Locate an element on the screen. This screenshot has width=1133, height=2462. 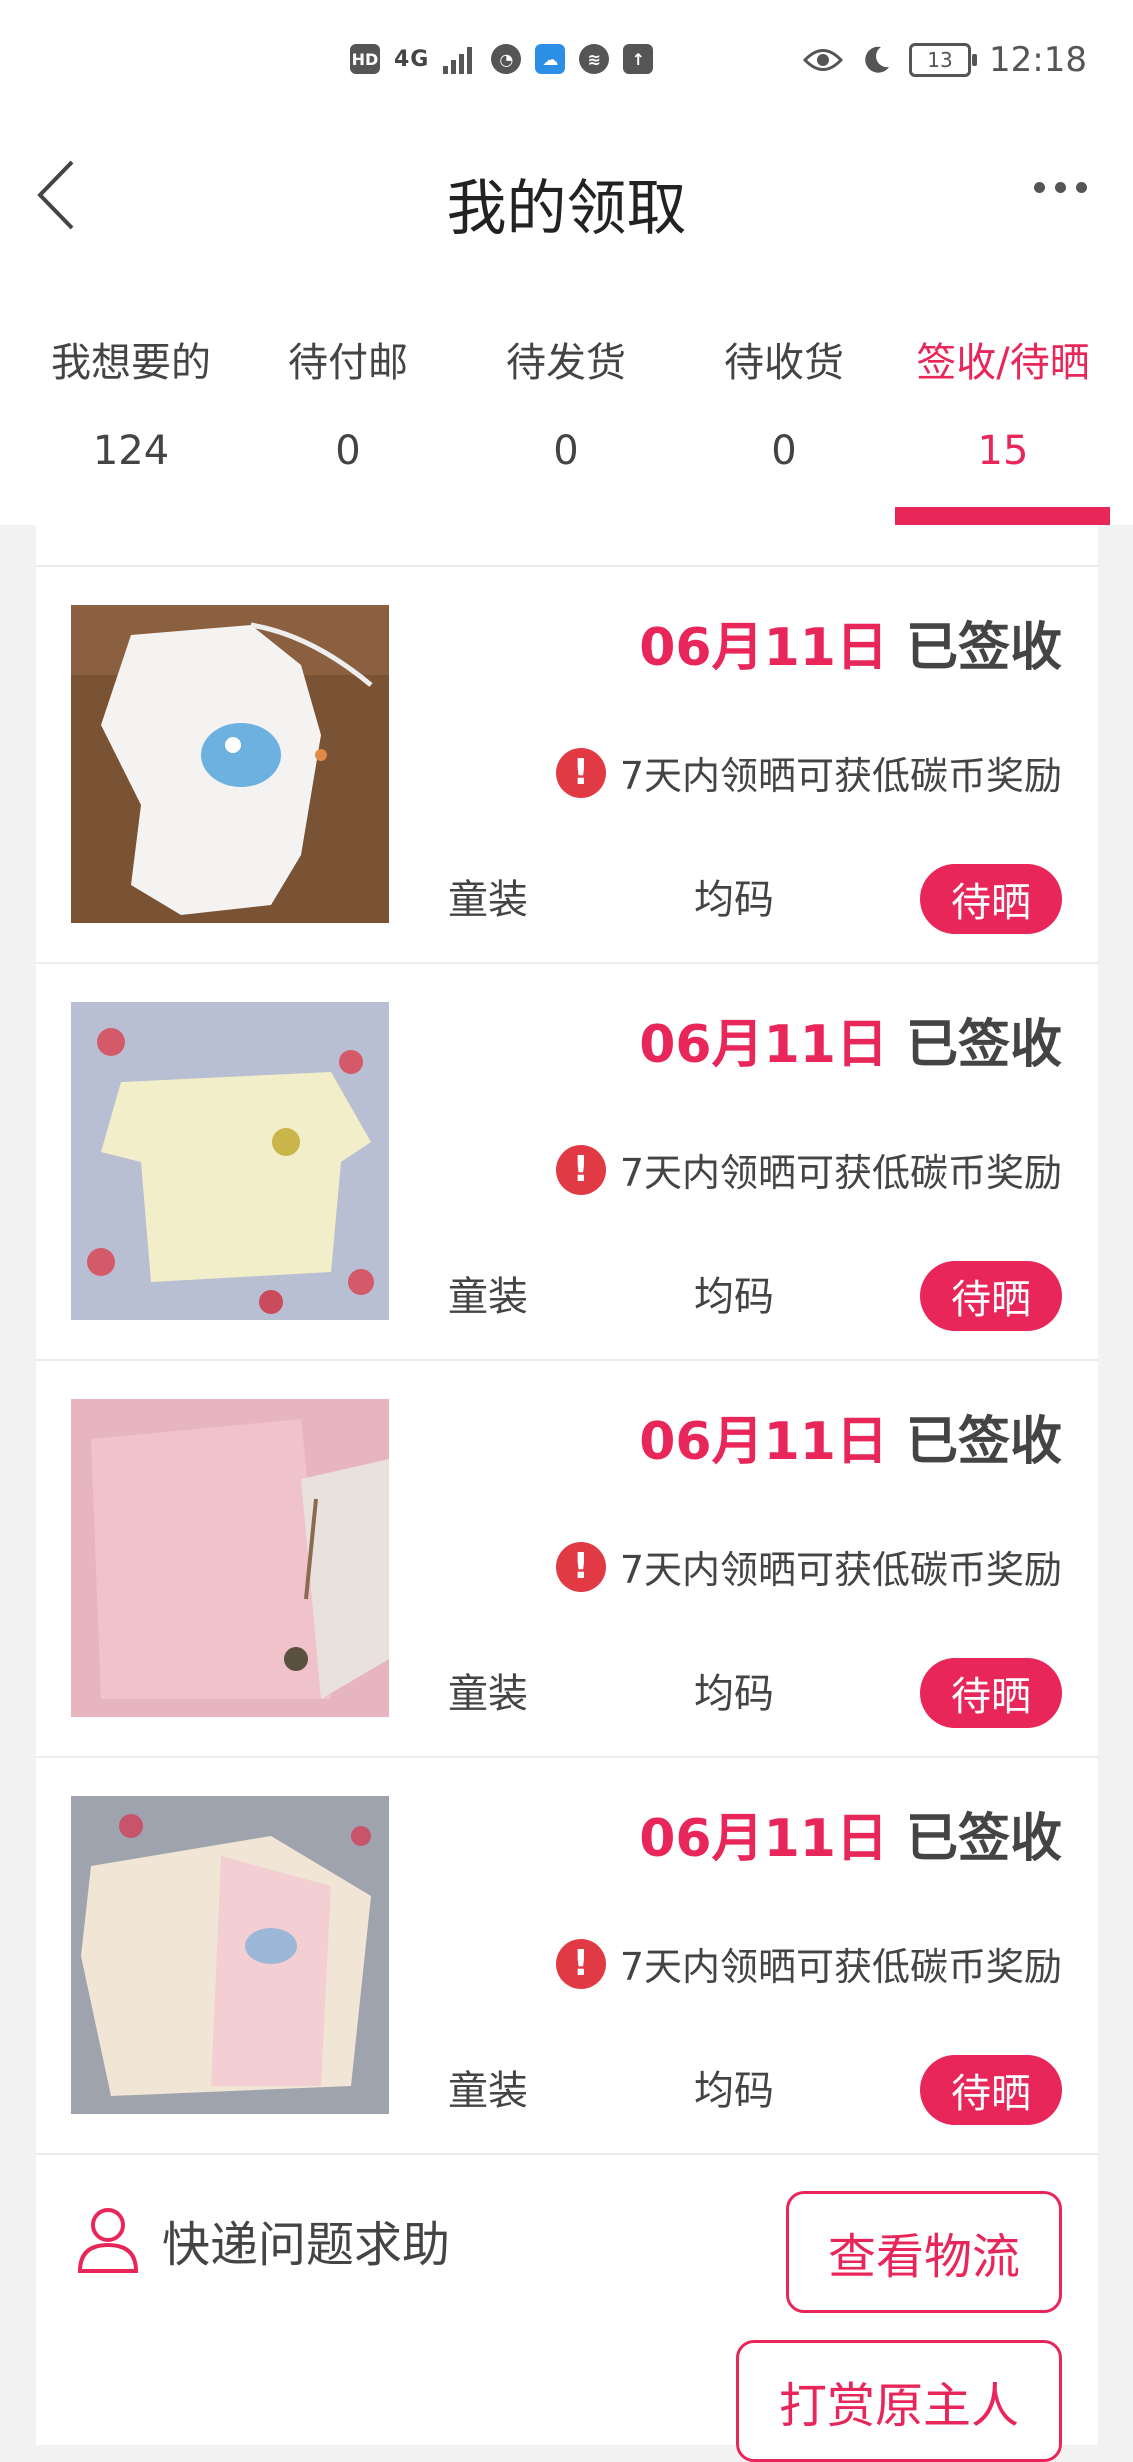
order-status-tabs: 我想要的 124 待付邮 0 待发货 0 待收货 0 签收/待晒 15 is located at coordinates (566, 402).